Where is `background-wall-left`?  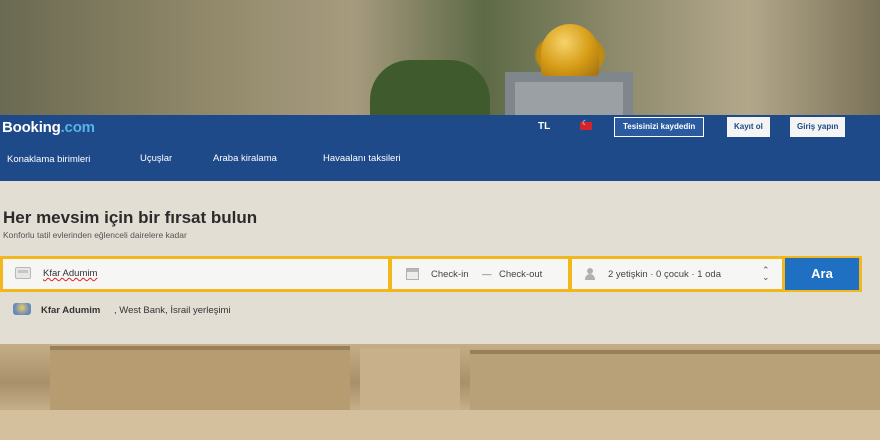 background-wall-left is located at coordinates (200, 379).